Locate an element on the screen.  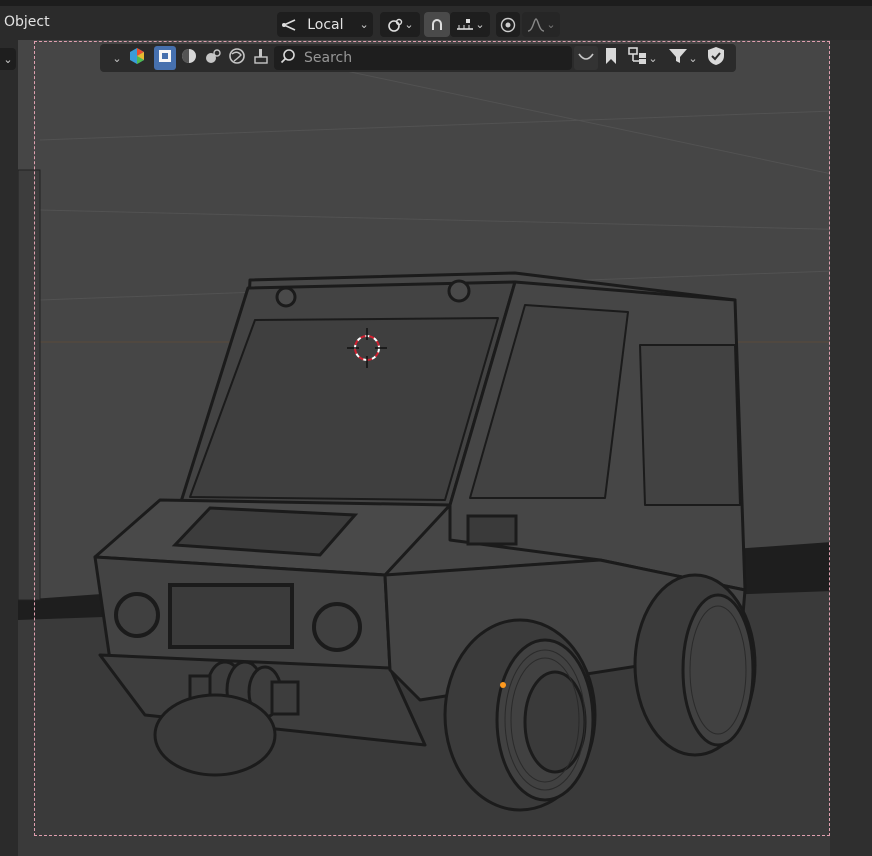
hierarchy-icon is located at coordinates (638, 58).